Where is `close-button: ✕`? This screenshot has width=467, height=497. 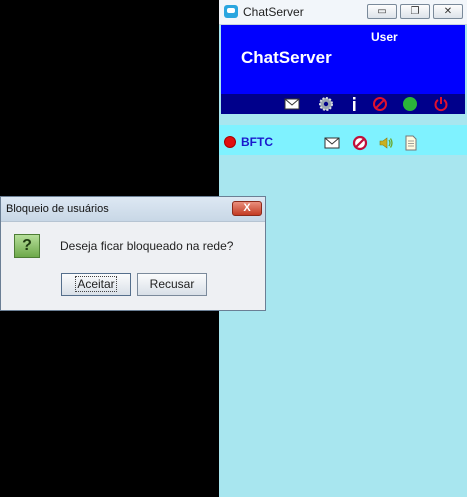 close-button: ✕ is located at coordinates (448, 11).